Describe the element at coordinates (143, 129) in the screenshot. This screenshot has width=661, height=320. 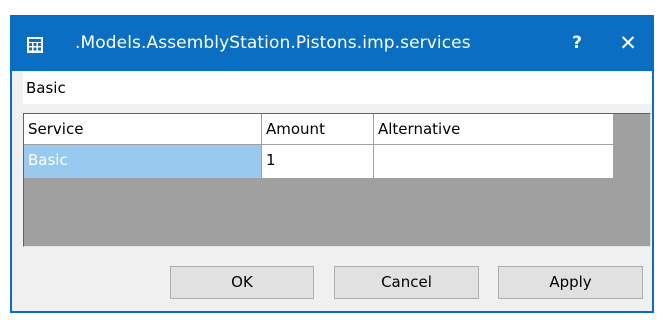
I see `column-header-service: Service` at that location.